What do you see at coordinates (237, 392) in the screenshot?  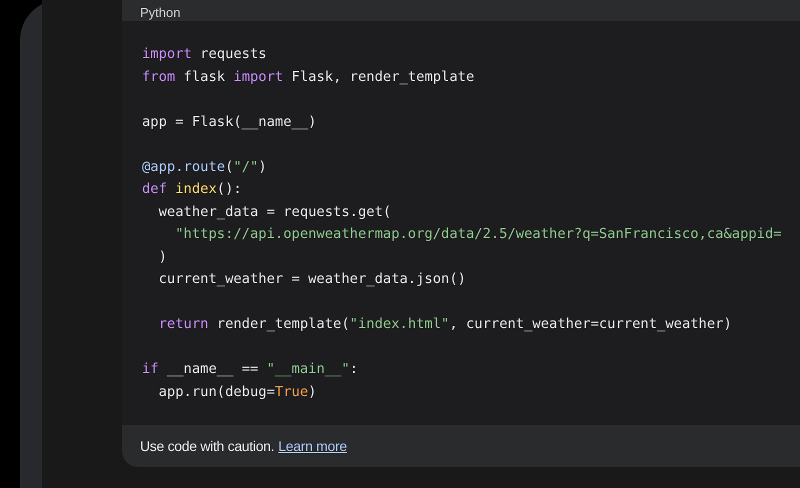 I see `code-line: app.run(debug=True)` at bounding box center [237, 392].